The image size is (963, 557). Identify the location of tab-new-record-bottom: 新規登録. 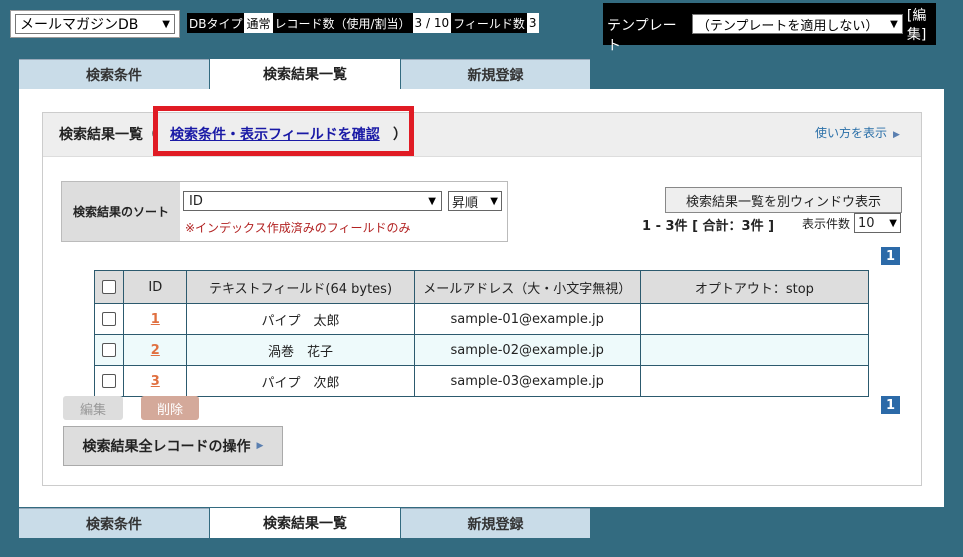
(495, 523).